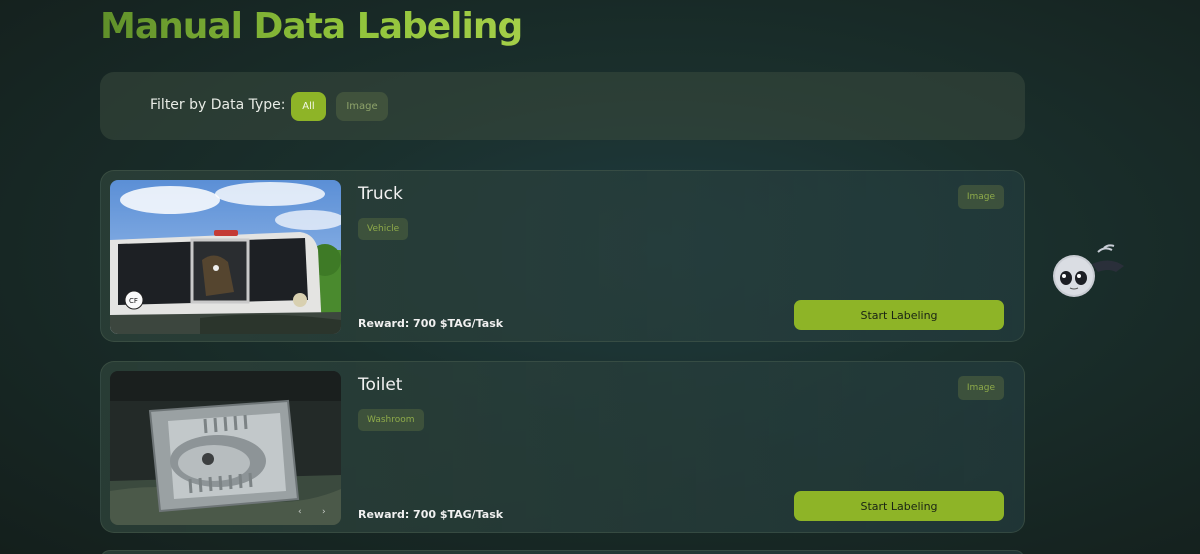 The image size is (1200, 554). What do you see at coordinates (562, 552) in the screenshot?
I see `task-card-partial` at bounding box center [562, 552].